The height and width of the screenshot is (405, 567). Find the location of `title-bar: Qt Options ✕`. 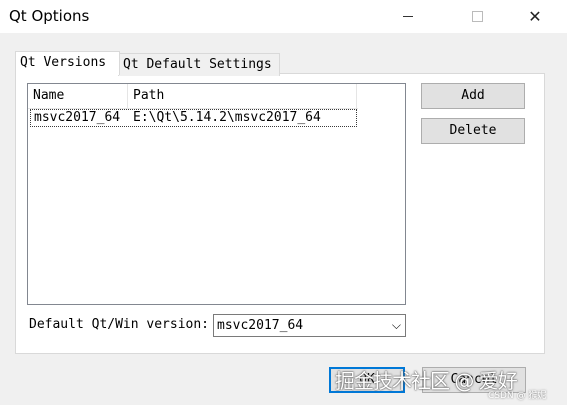

title-bar: Qt Options ✕ is located at coordinates (283, 16).